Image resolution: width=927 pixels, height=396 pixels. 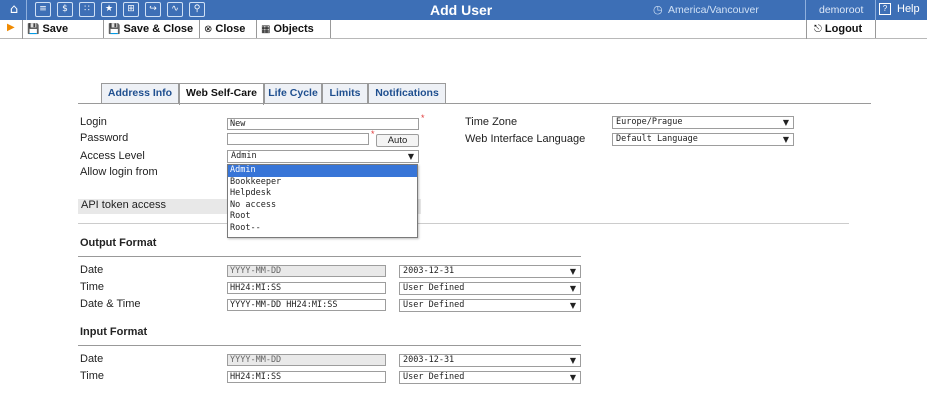 What do you see at coordinates (43, 9) in the screenshot?
I see `list-icon: ≡` at bounding box center [43, 9].